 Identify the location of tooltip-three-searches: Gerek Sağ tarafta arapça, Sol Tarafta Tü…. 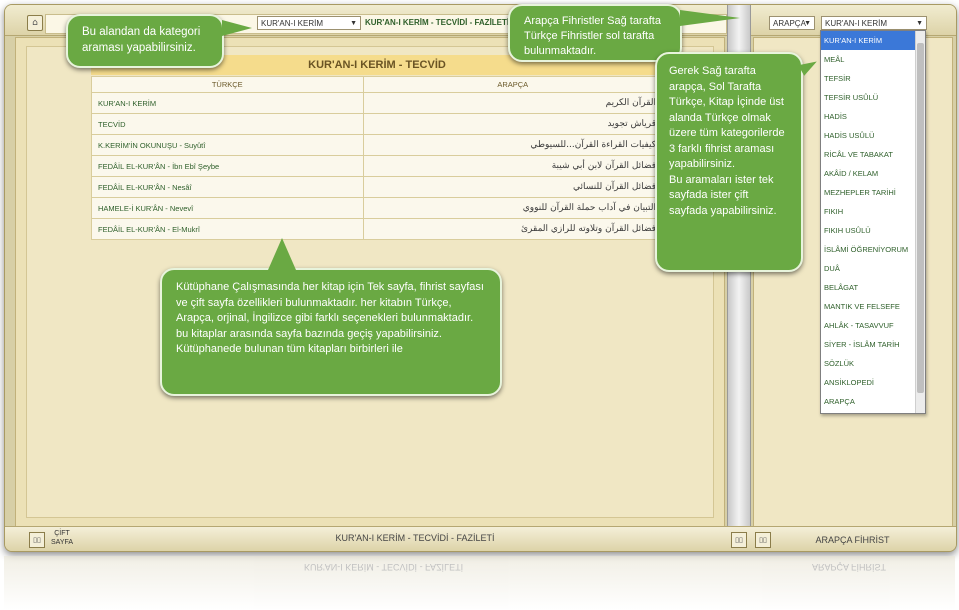
(729, 162).